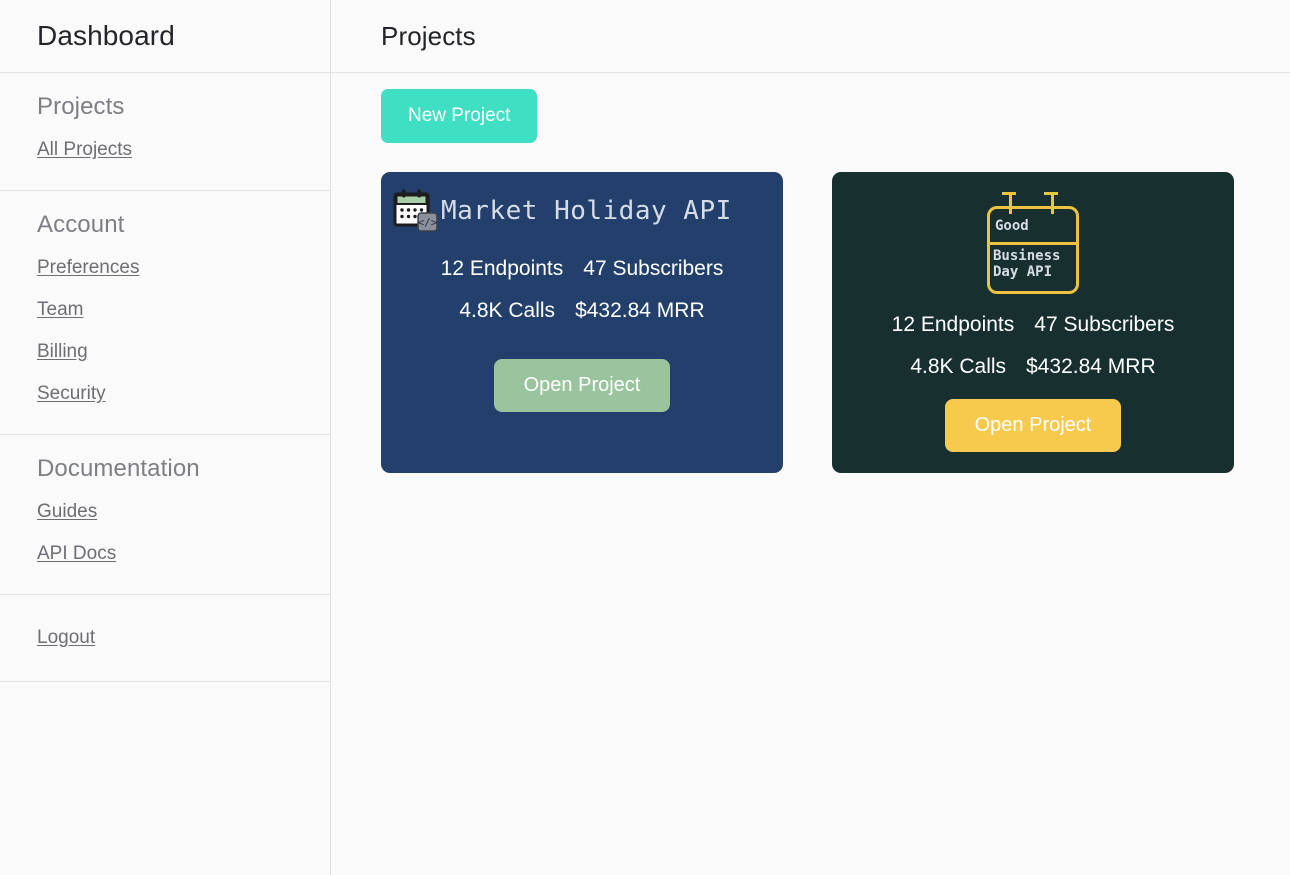  I want to click on sidebar-heading-account: Account, so click(81, 224).